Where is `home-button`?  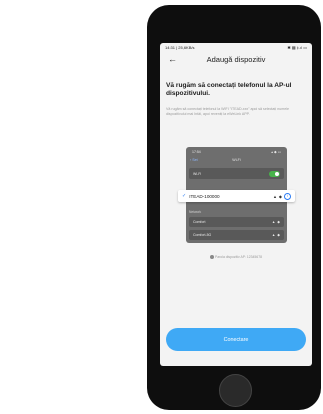 home-button is located at coordinates (235, 390).